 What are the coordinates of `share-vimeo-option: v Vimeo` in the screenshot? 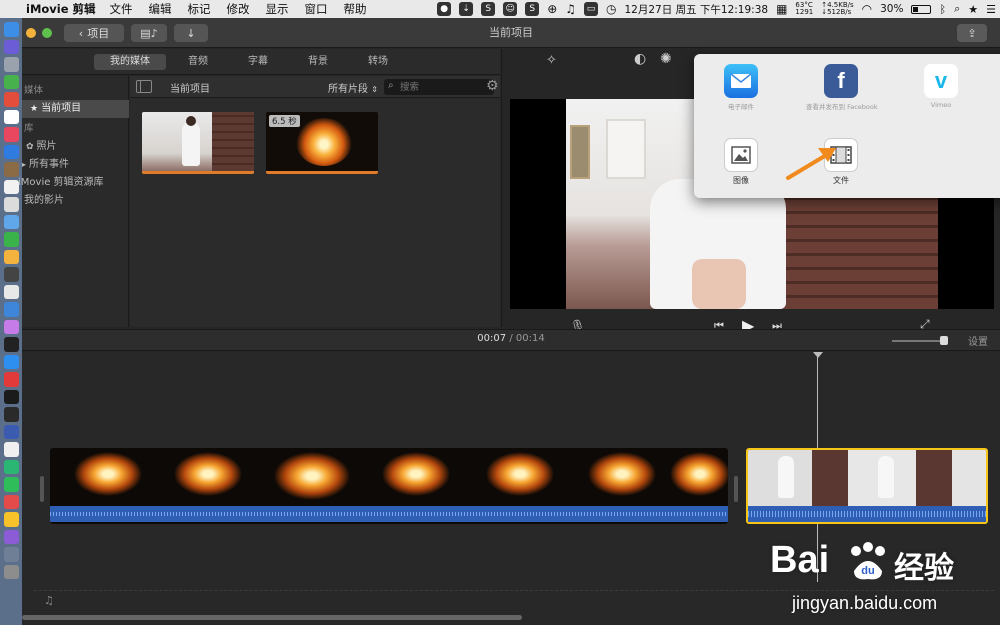 It's located at (941, 86).